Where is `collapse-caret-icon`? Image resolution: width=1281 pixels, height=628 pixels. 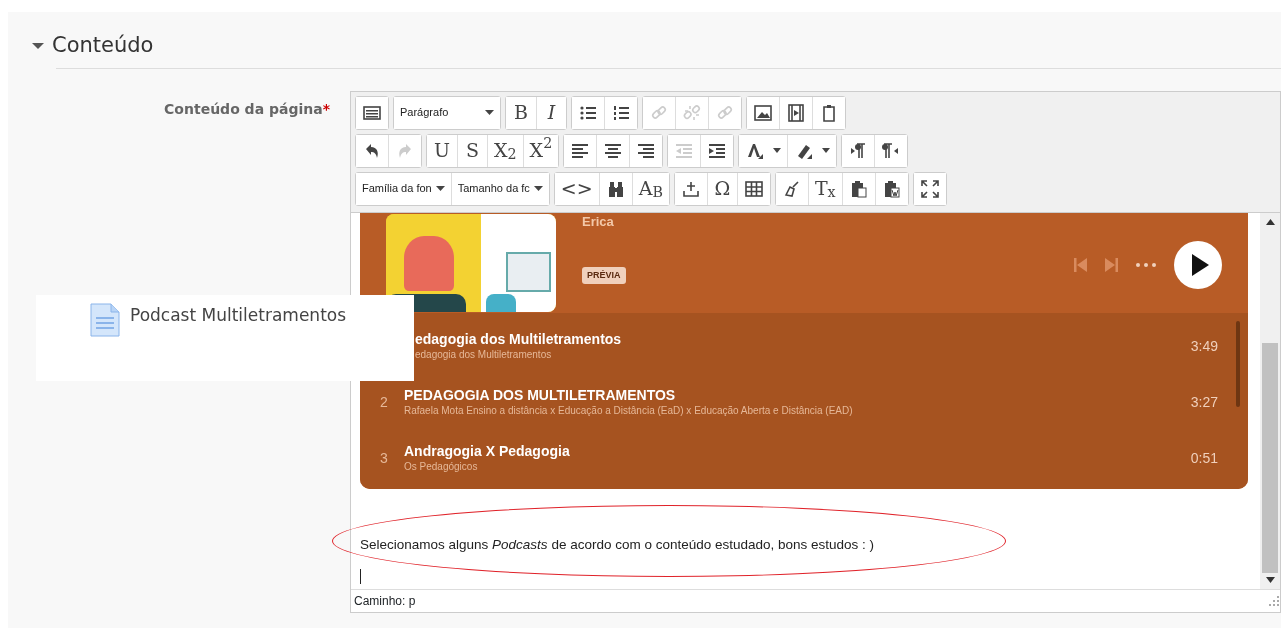
collapse-caret-icon is located at coordinates (38, 45).